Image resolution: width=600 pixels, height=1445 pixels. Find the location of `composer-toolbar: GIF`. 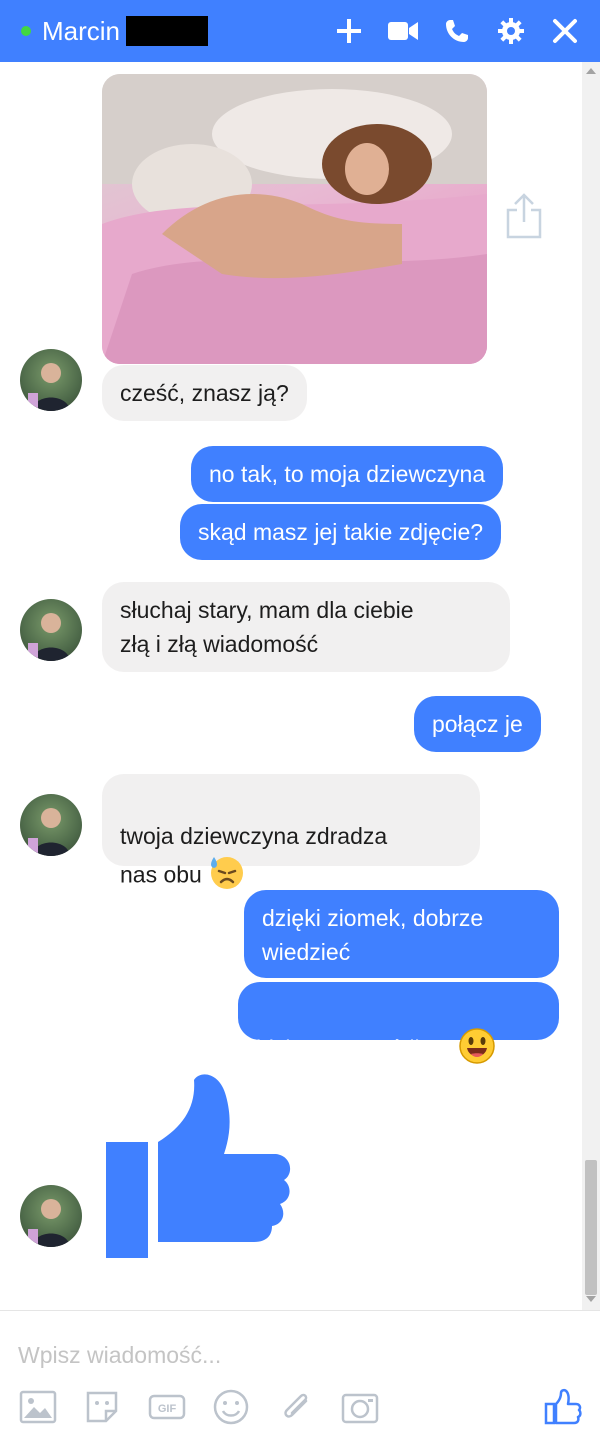

composer-toolbar: GIF is located at coordinates (300, 1410).